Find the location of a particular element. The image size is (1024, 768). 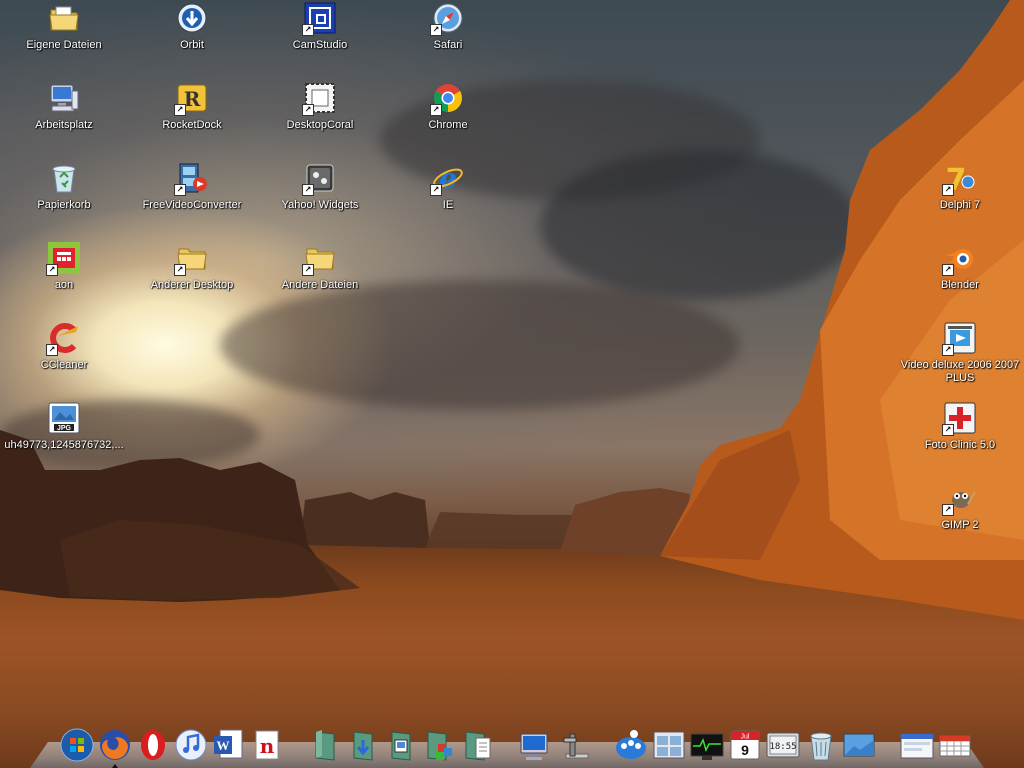

rocketdock-icon: R ↗ is located at coordinates (191, 99).